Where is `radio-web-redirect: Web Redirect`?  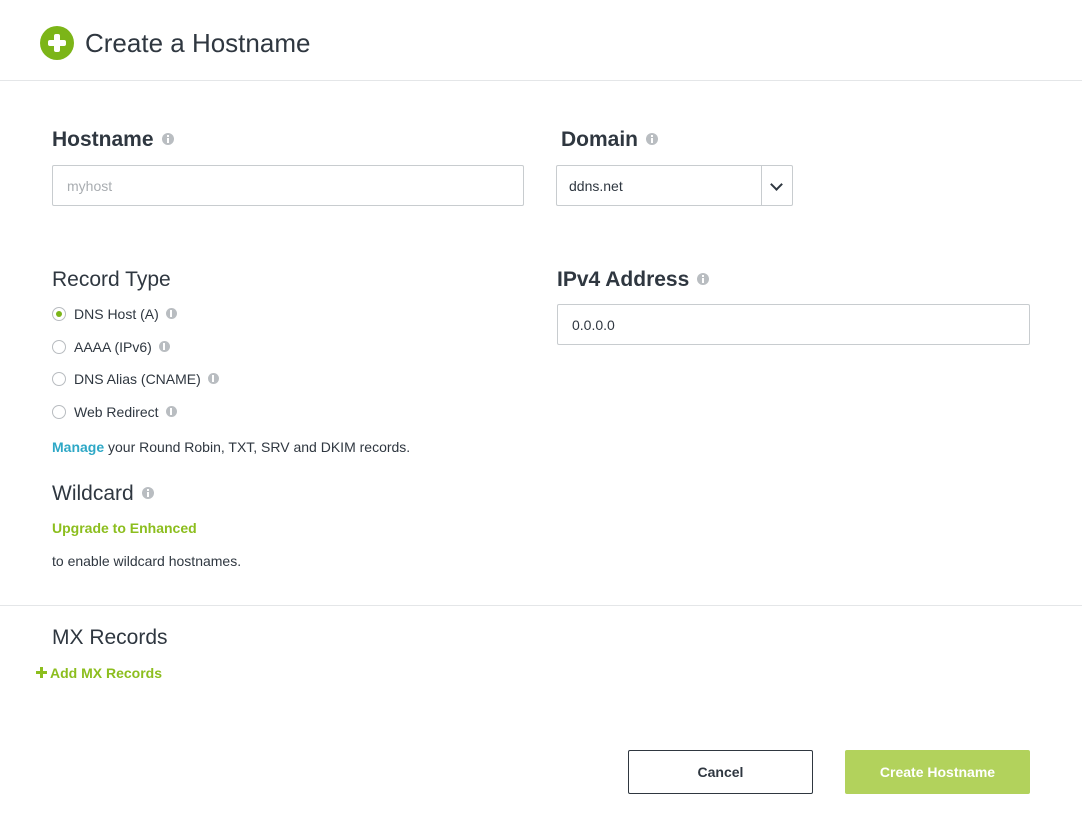 radio-web-redirect: Web Redirect is located at coordinates (114, 412).